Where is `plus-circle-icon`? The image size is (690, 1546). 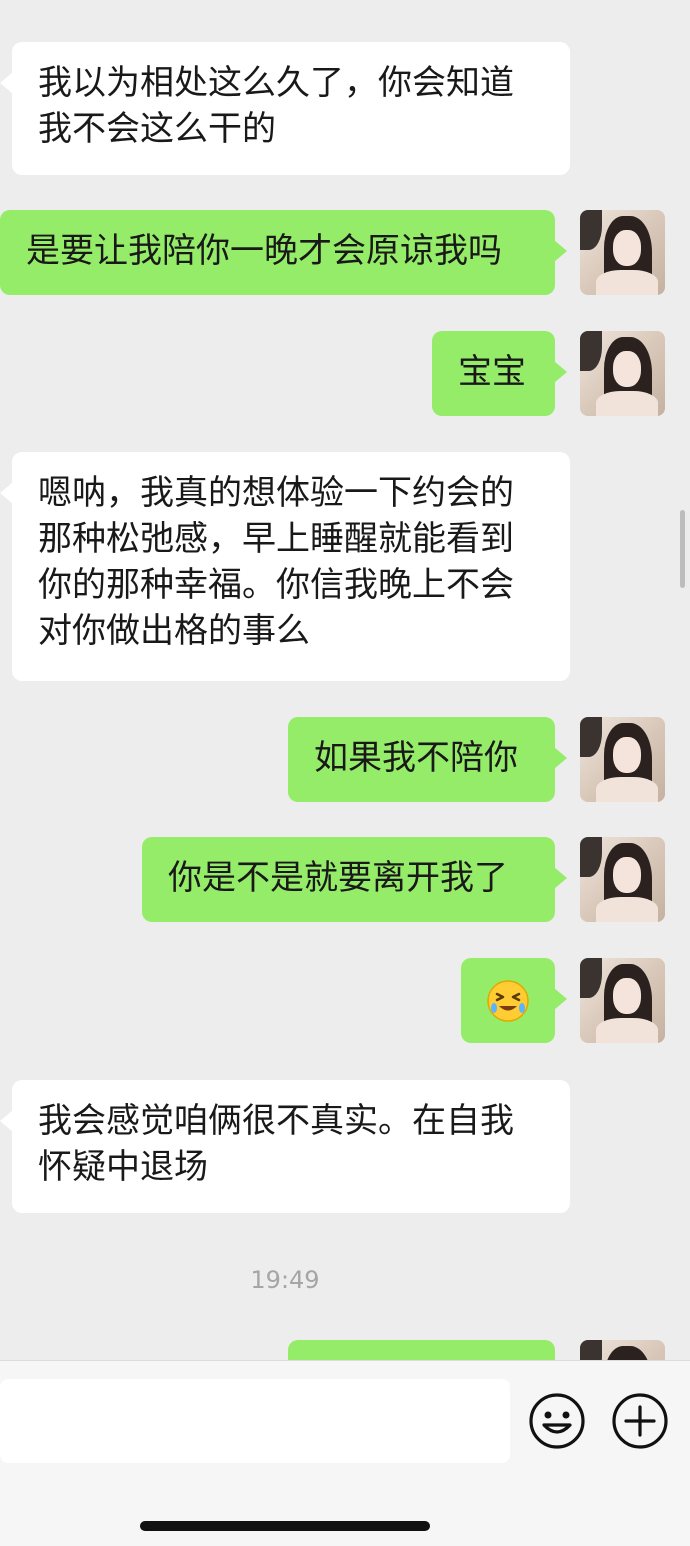
plus-circle-icon is located at coordinates (640, 1421).